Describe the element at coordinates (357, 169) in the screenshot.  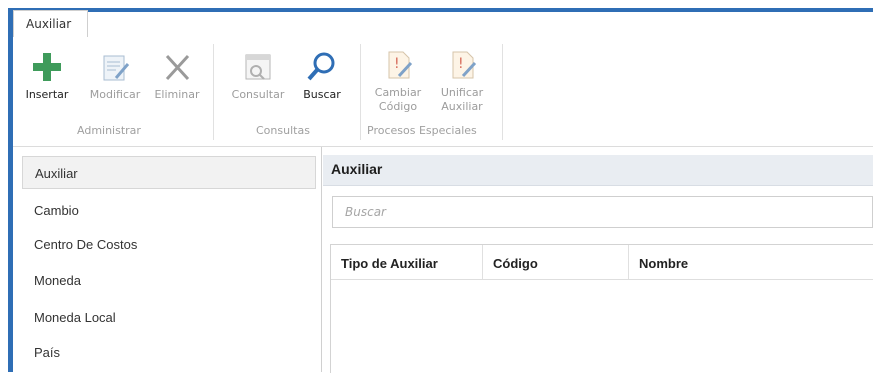
I see `panel-title: Auxiliar` at that location.